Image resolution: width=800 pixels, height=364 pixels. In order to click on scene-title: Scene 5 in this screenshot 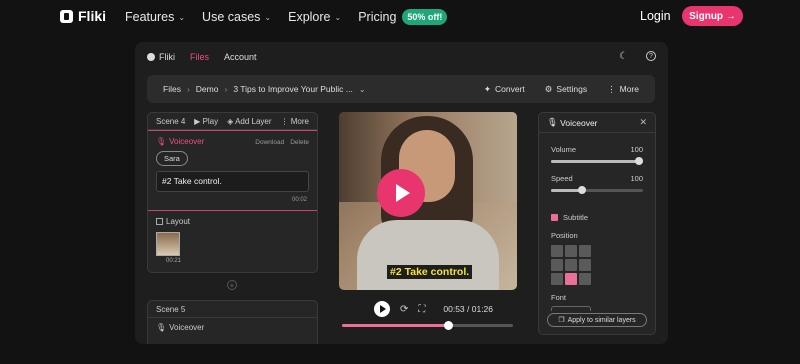, I will do `click(171, 309)`.